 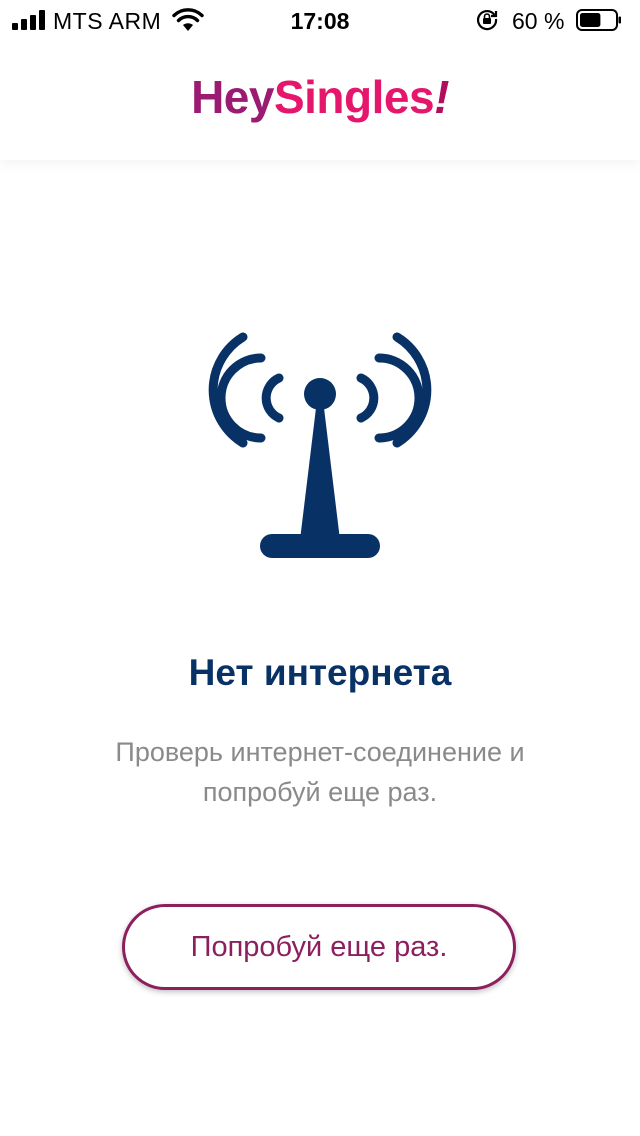 What do you see at coordinates (319, 947) in the screenshot?
I see `retry-button: Попробуй еще раз.` at bounding box center [319, 947].